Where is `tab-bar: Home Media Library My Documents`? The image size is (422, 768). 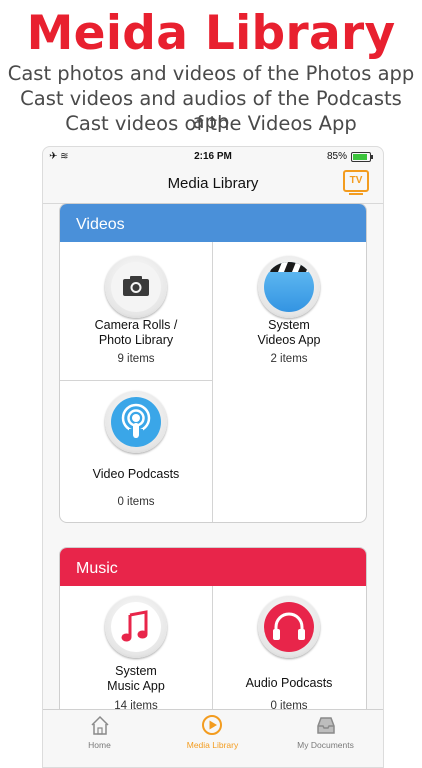
tab-bar: Home Media Library My Documents is located at coordinates (213, 738).